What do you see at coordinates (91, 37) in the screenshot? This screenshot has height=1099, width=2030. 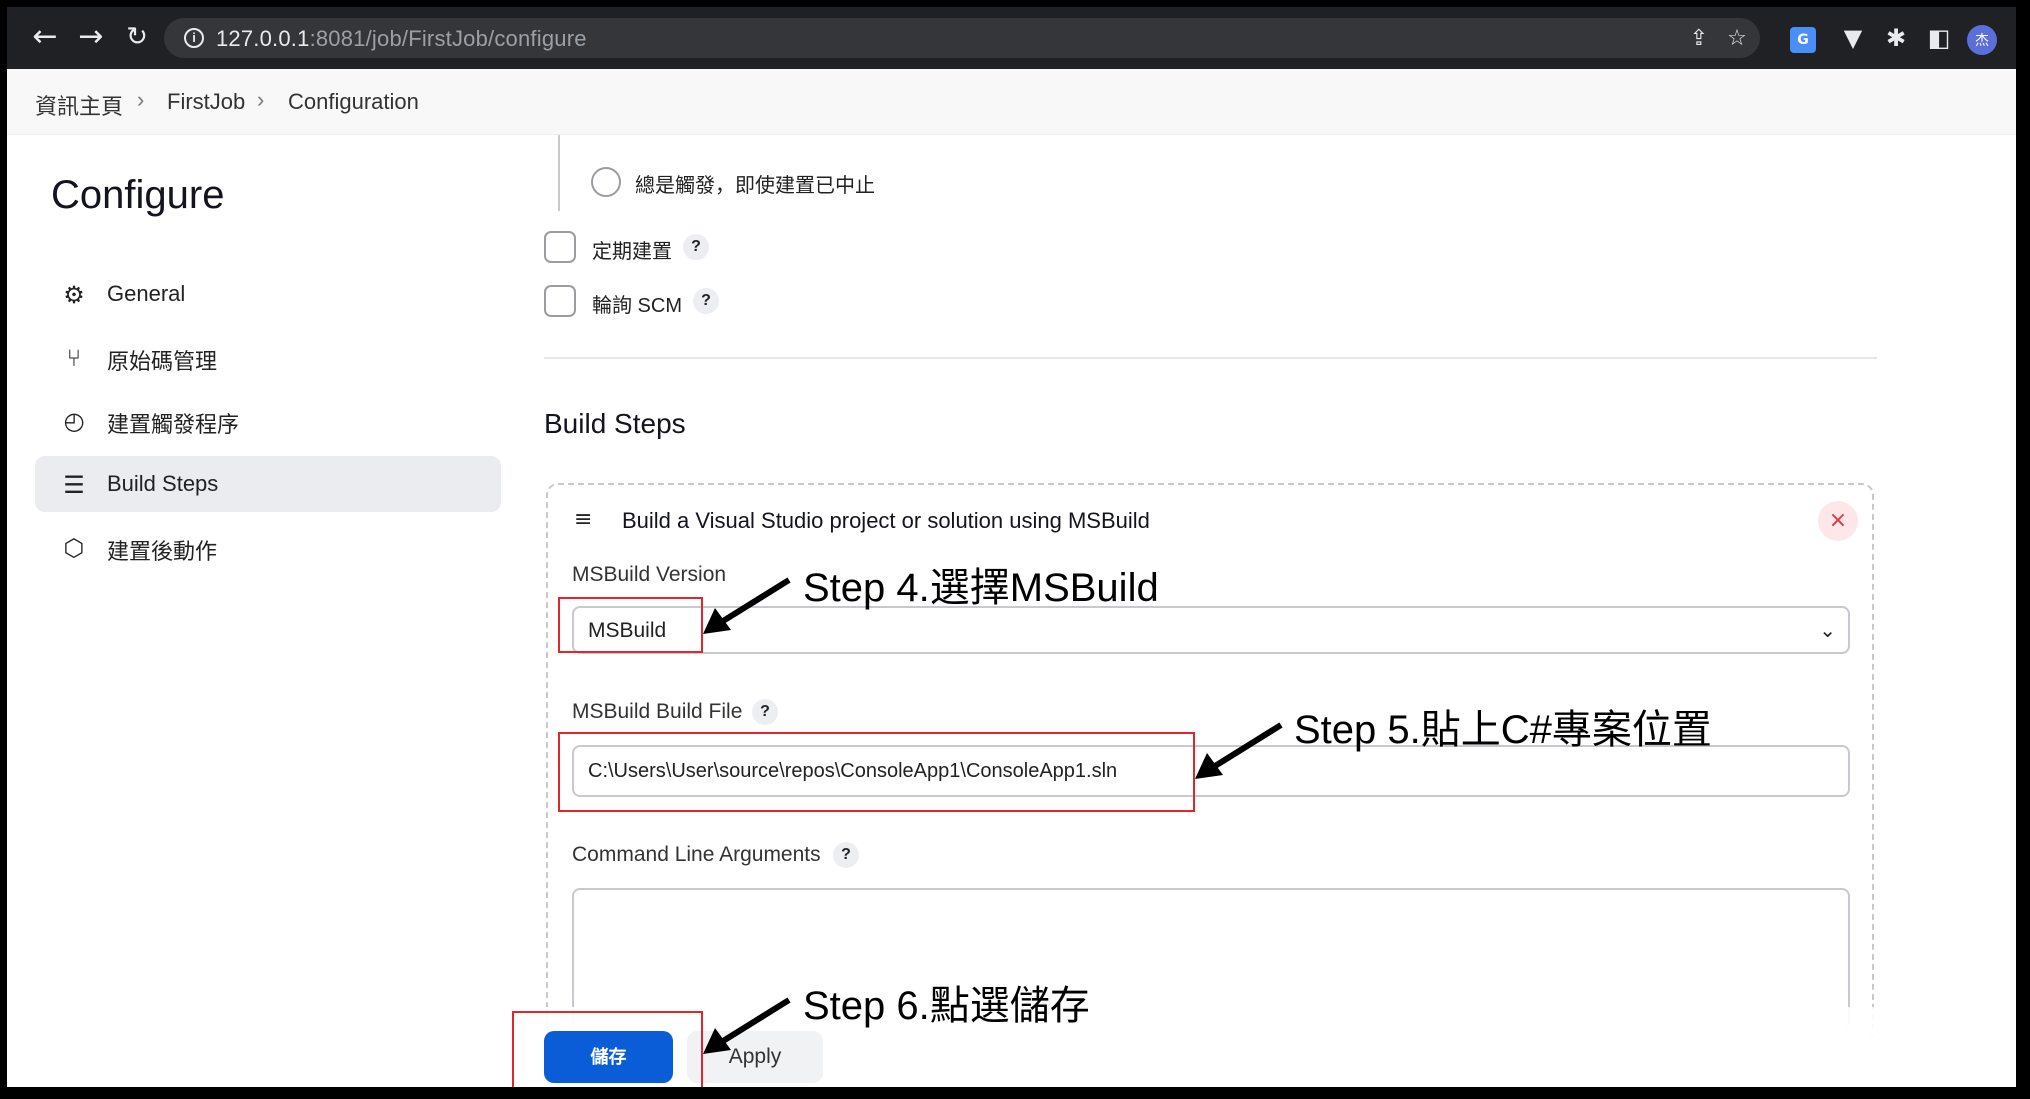 I see `forward-icon: →` at bounding box center [91, 37].